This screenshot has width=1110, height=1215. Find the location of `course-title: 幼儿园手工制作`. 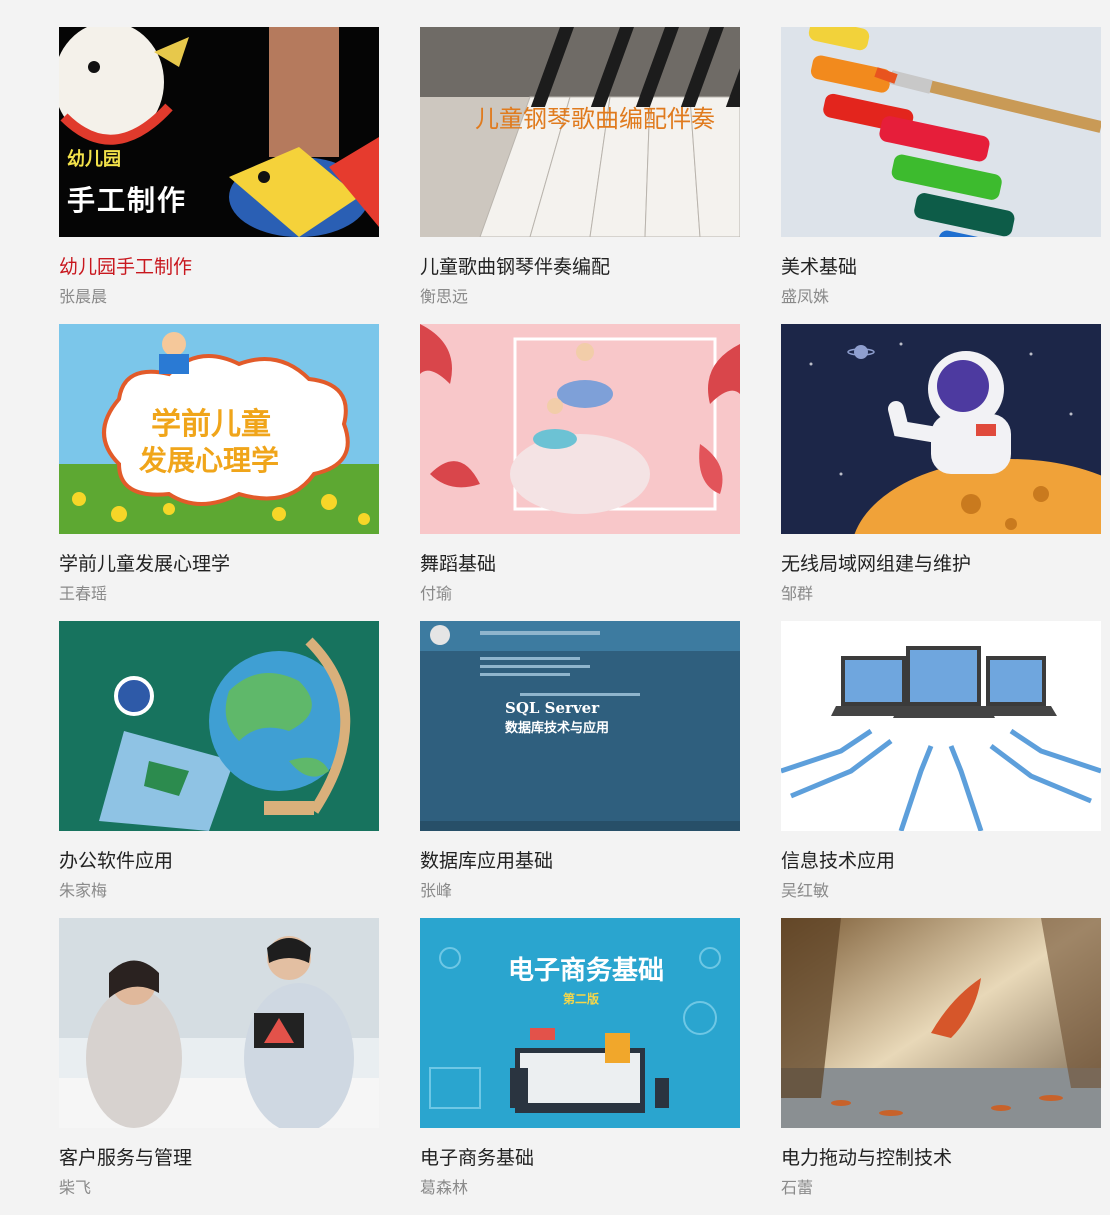

course-title: 幼儿园手工制作 is located at coordinates (219, 267).